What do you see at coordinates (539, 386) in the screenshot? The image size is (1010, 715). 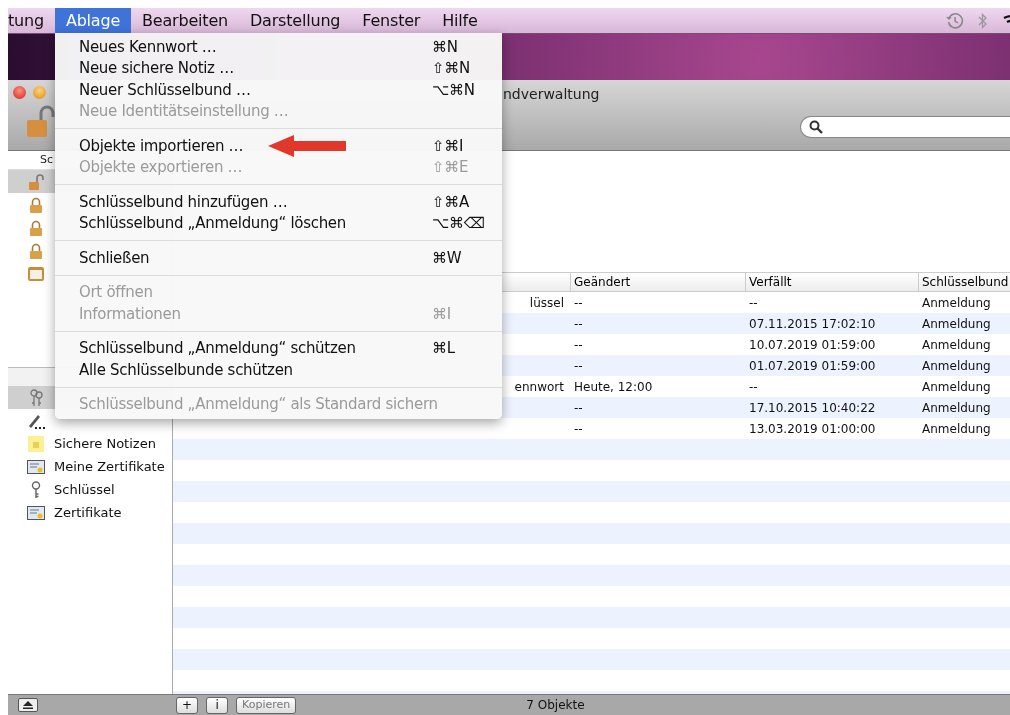 I see `table-cell: ennwort` at bounding box center [539, 386].